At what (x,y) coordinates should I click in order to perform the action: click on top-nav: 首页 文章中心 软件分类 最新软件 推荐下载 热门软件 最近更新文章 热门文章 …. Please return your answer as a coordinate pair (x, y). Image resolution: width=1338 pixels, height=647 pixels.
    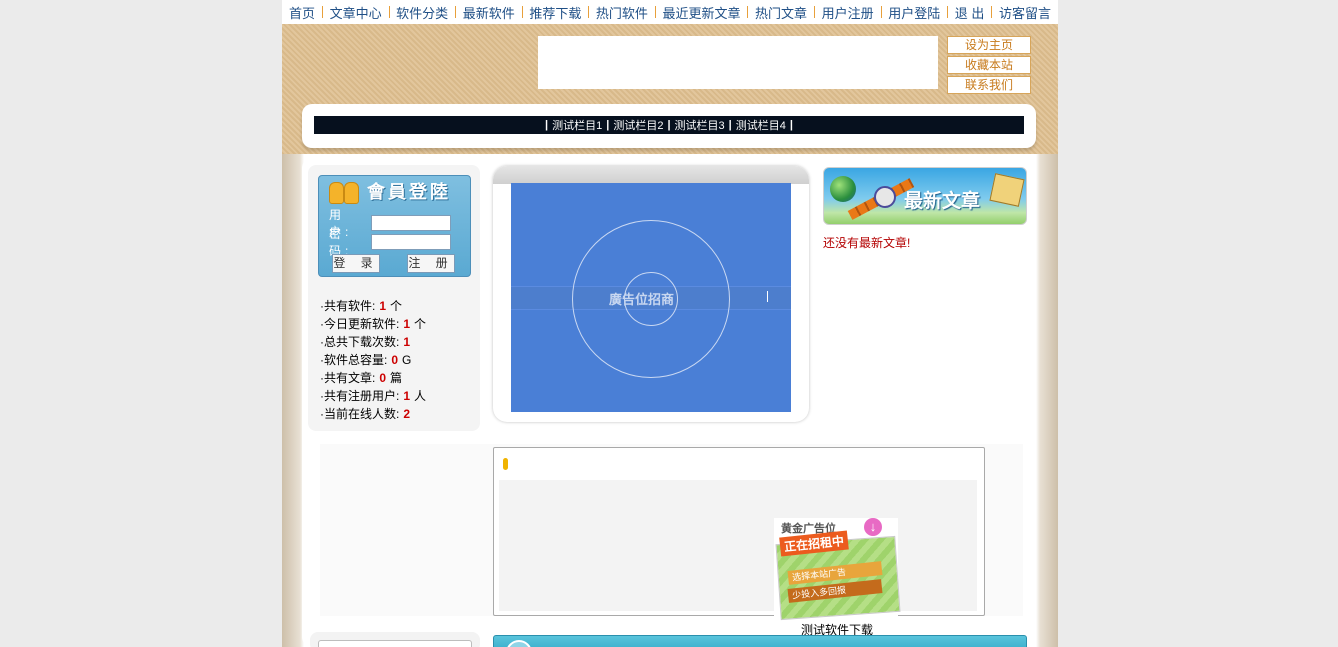
    Looking at the image, I should click on (670, 12).